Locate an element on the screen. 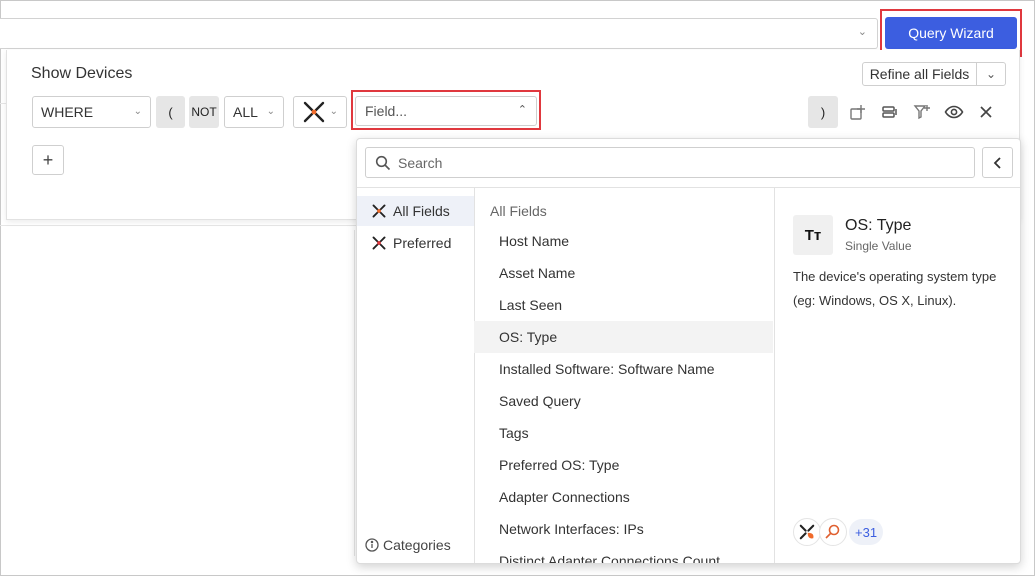 The width and height of the screenshot is (1035, 576). top-query-input: ⌄ is located at coordinates (439, 33).